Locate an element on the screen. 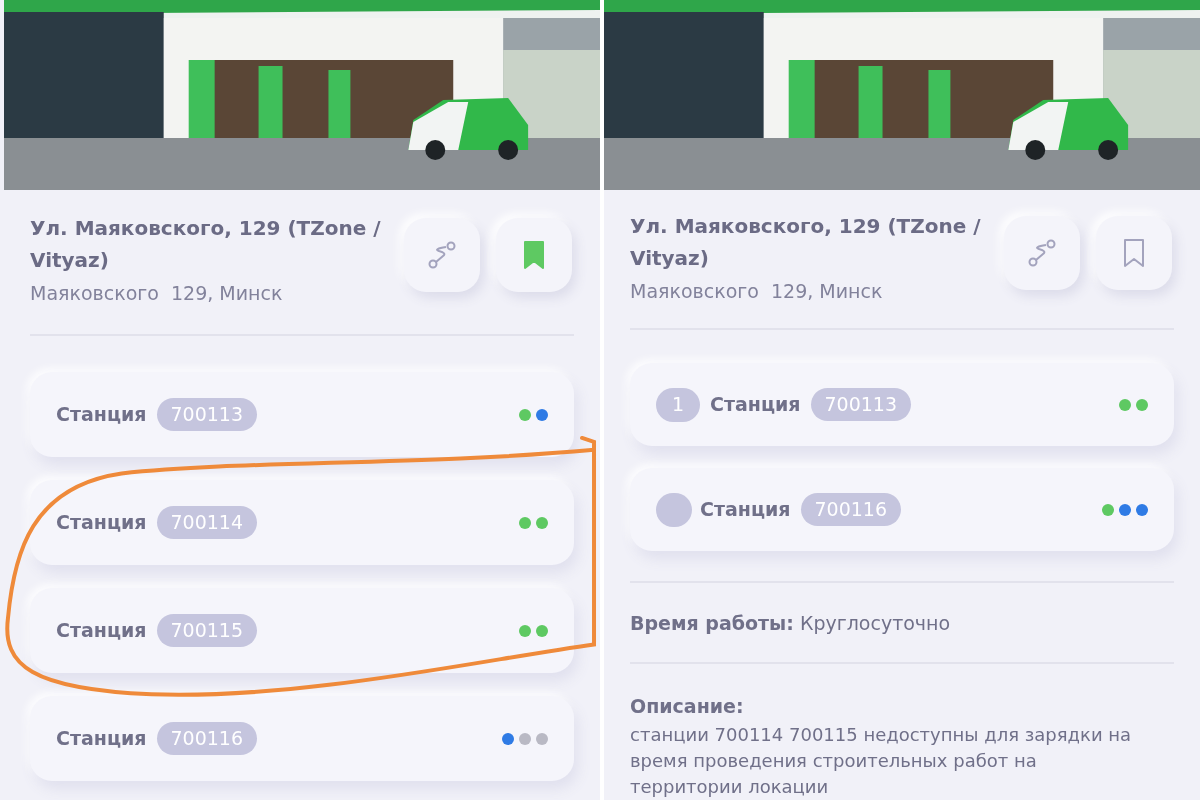  station-card: 1 Станция 700113 is located at coordinates (902, 404).